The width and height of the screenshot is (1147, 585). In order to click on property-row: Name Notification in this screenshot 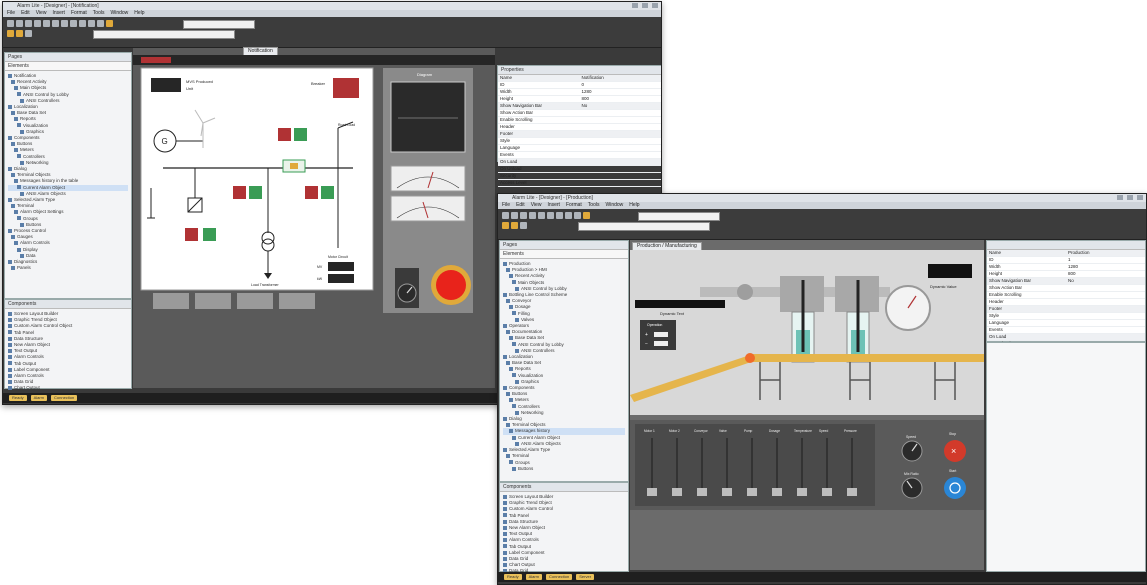, I will do `click(579, 78)`.